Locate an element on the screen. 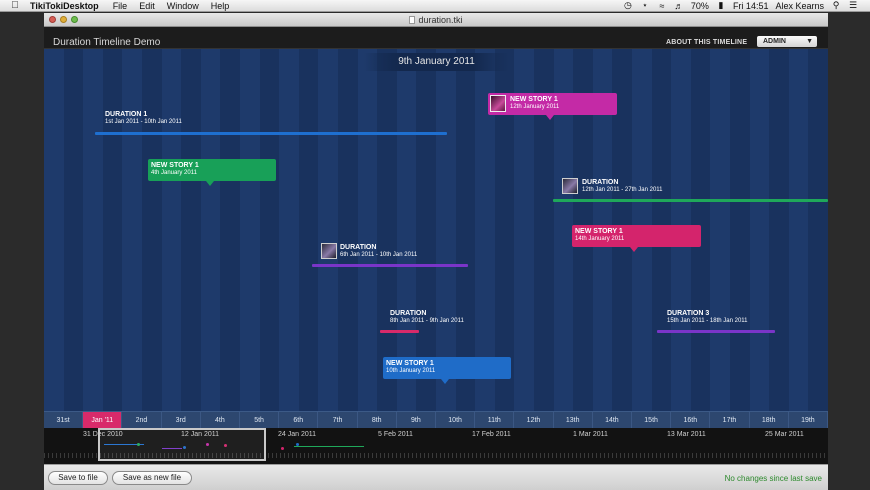 Image resolution: width=870 pixels, height=490 pixels. day-label: 14th is located at coordinates (612, 420).